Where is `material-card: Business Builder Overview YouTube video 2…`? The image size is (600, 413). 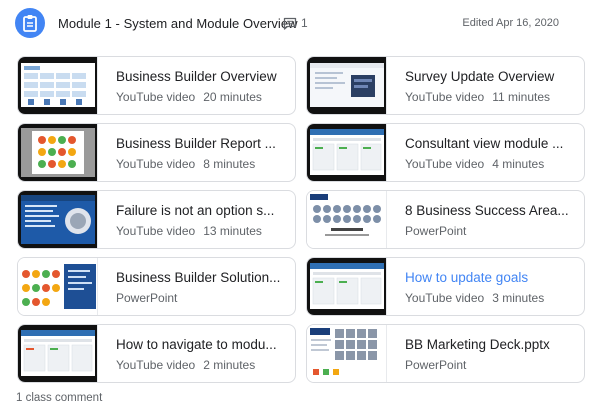
material-card: Business Builder Overview YouTube video 2… is located at coordinates (156, 85).